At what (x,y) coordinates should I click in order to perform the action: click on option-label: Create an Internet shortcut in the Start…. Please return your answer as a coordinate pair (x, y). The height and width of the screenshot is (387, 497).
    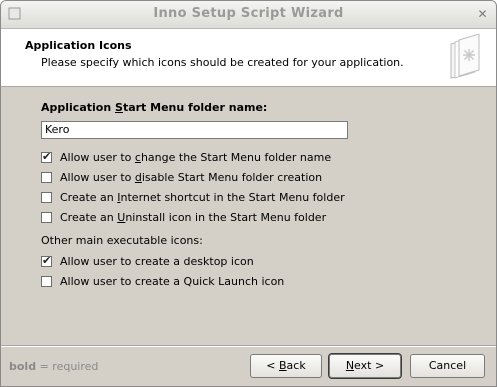
    Looking at the image, I should click on (202, 197).